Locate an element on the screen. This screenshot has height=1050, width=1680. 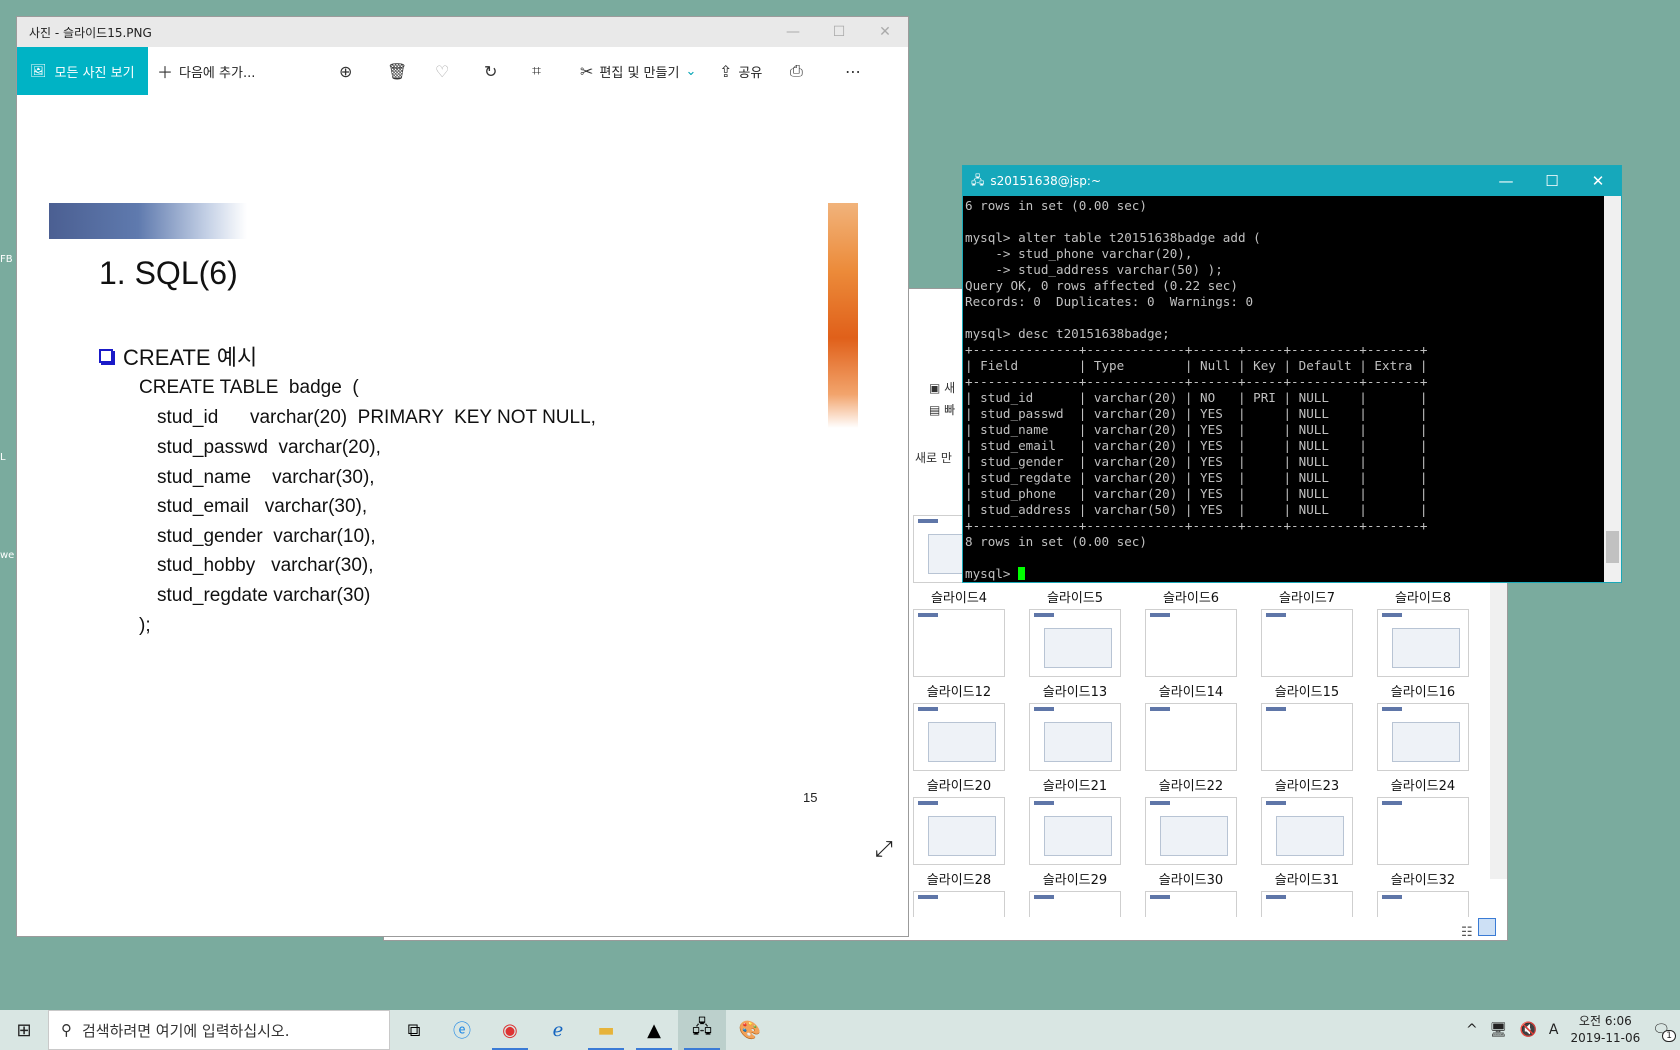
zoom-button: ⊕ is located at coordinates (345, 71).